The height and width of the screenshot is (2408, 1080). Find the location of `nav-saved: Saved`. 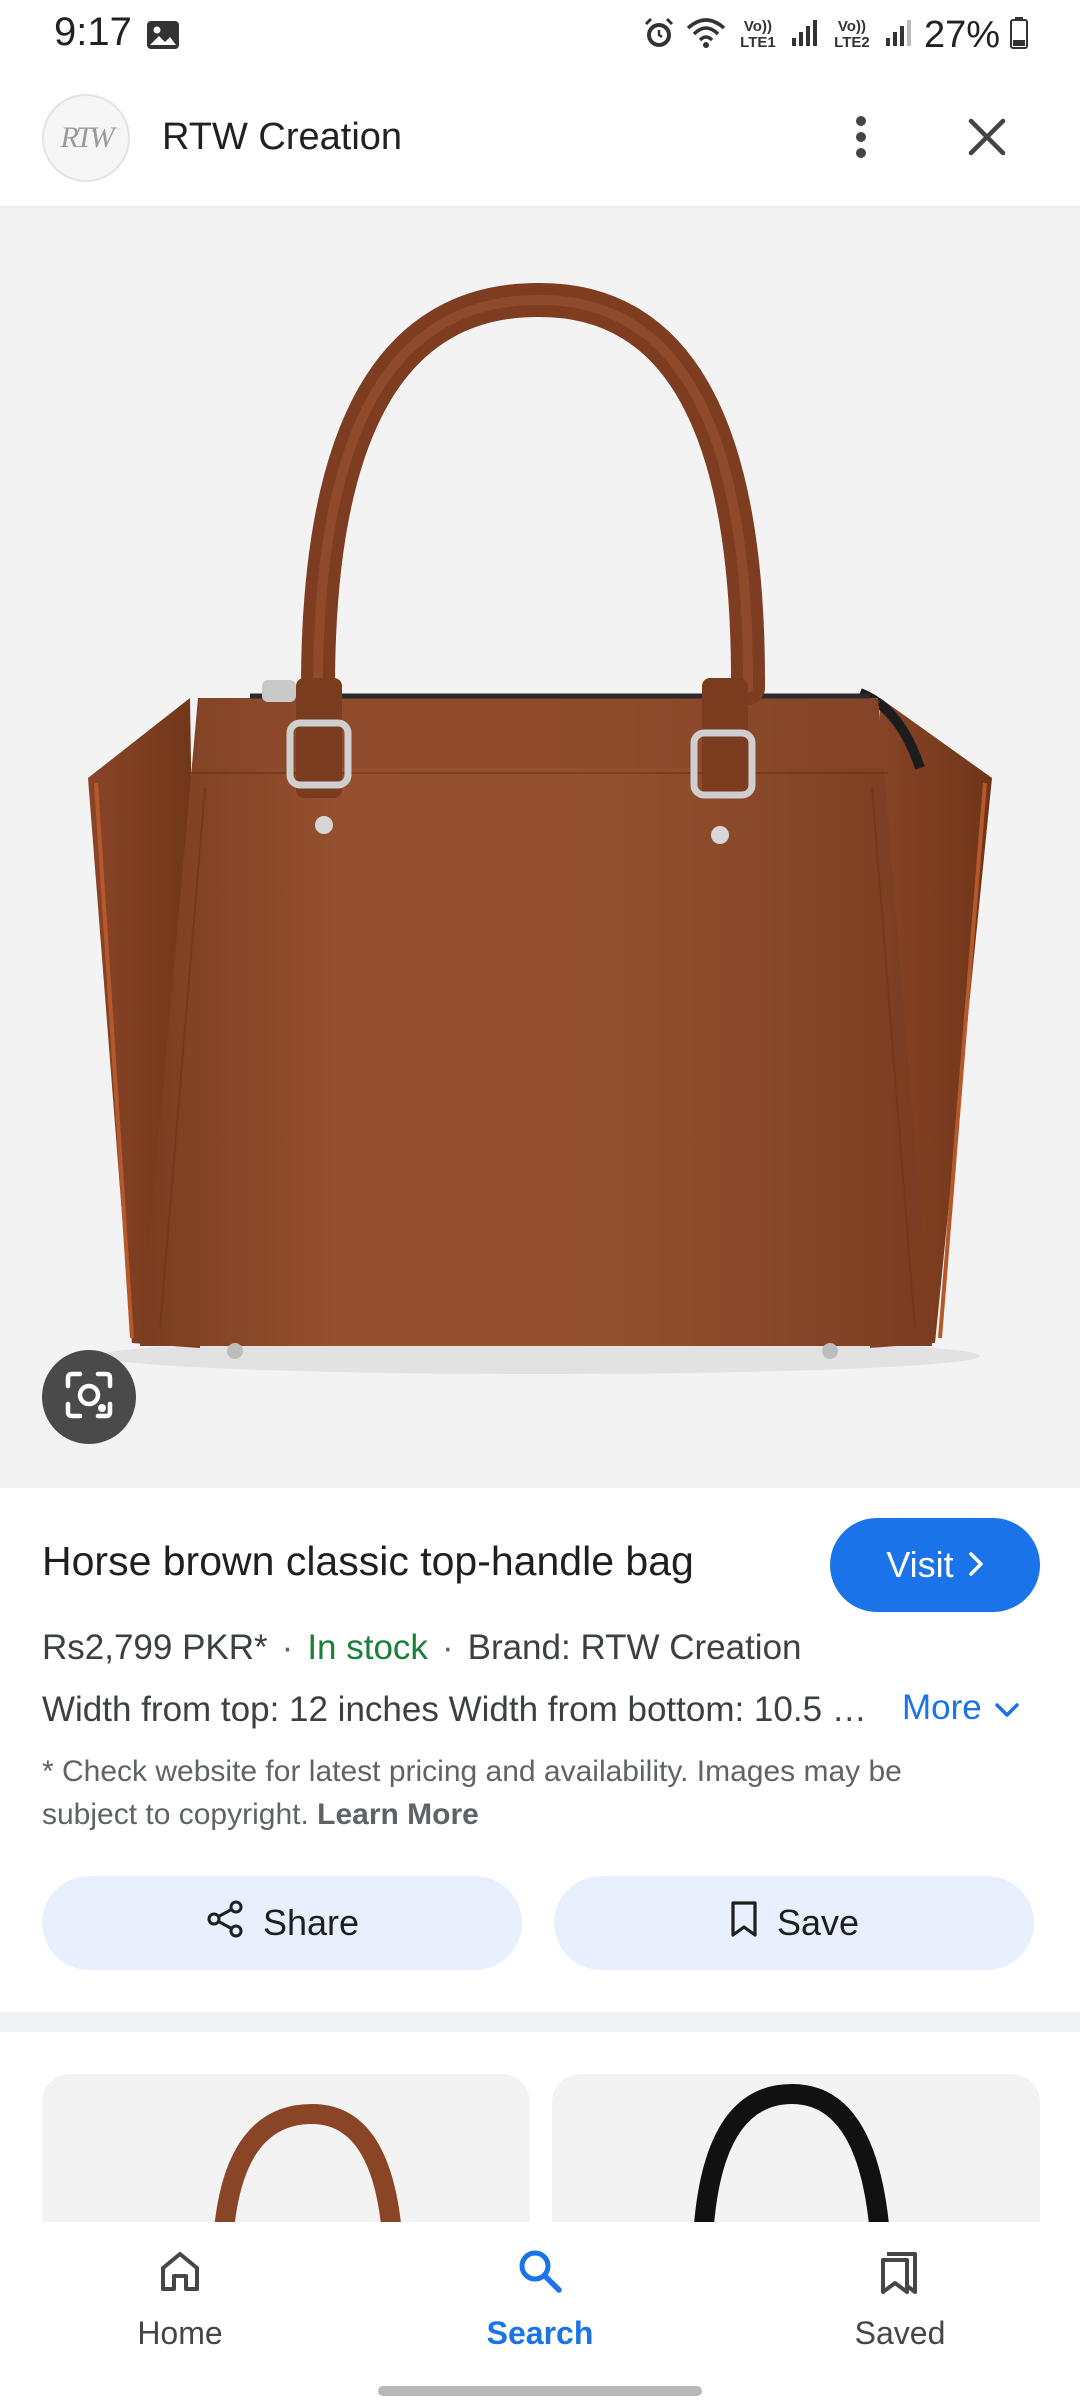

nav-saved: Saved is located at coordinates (900, 2306).